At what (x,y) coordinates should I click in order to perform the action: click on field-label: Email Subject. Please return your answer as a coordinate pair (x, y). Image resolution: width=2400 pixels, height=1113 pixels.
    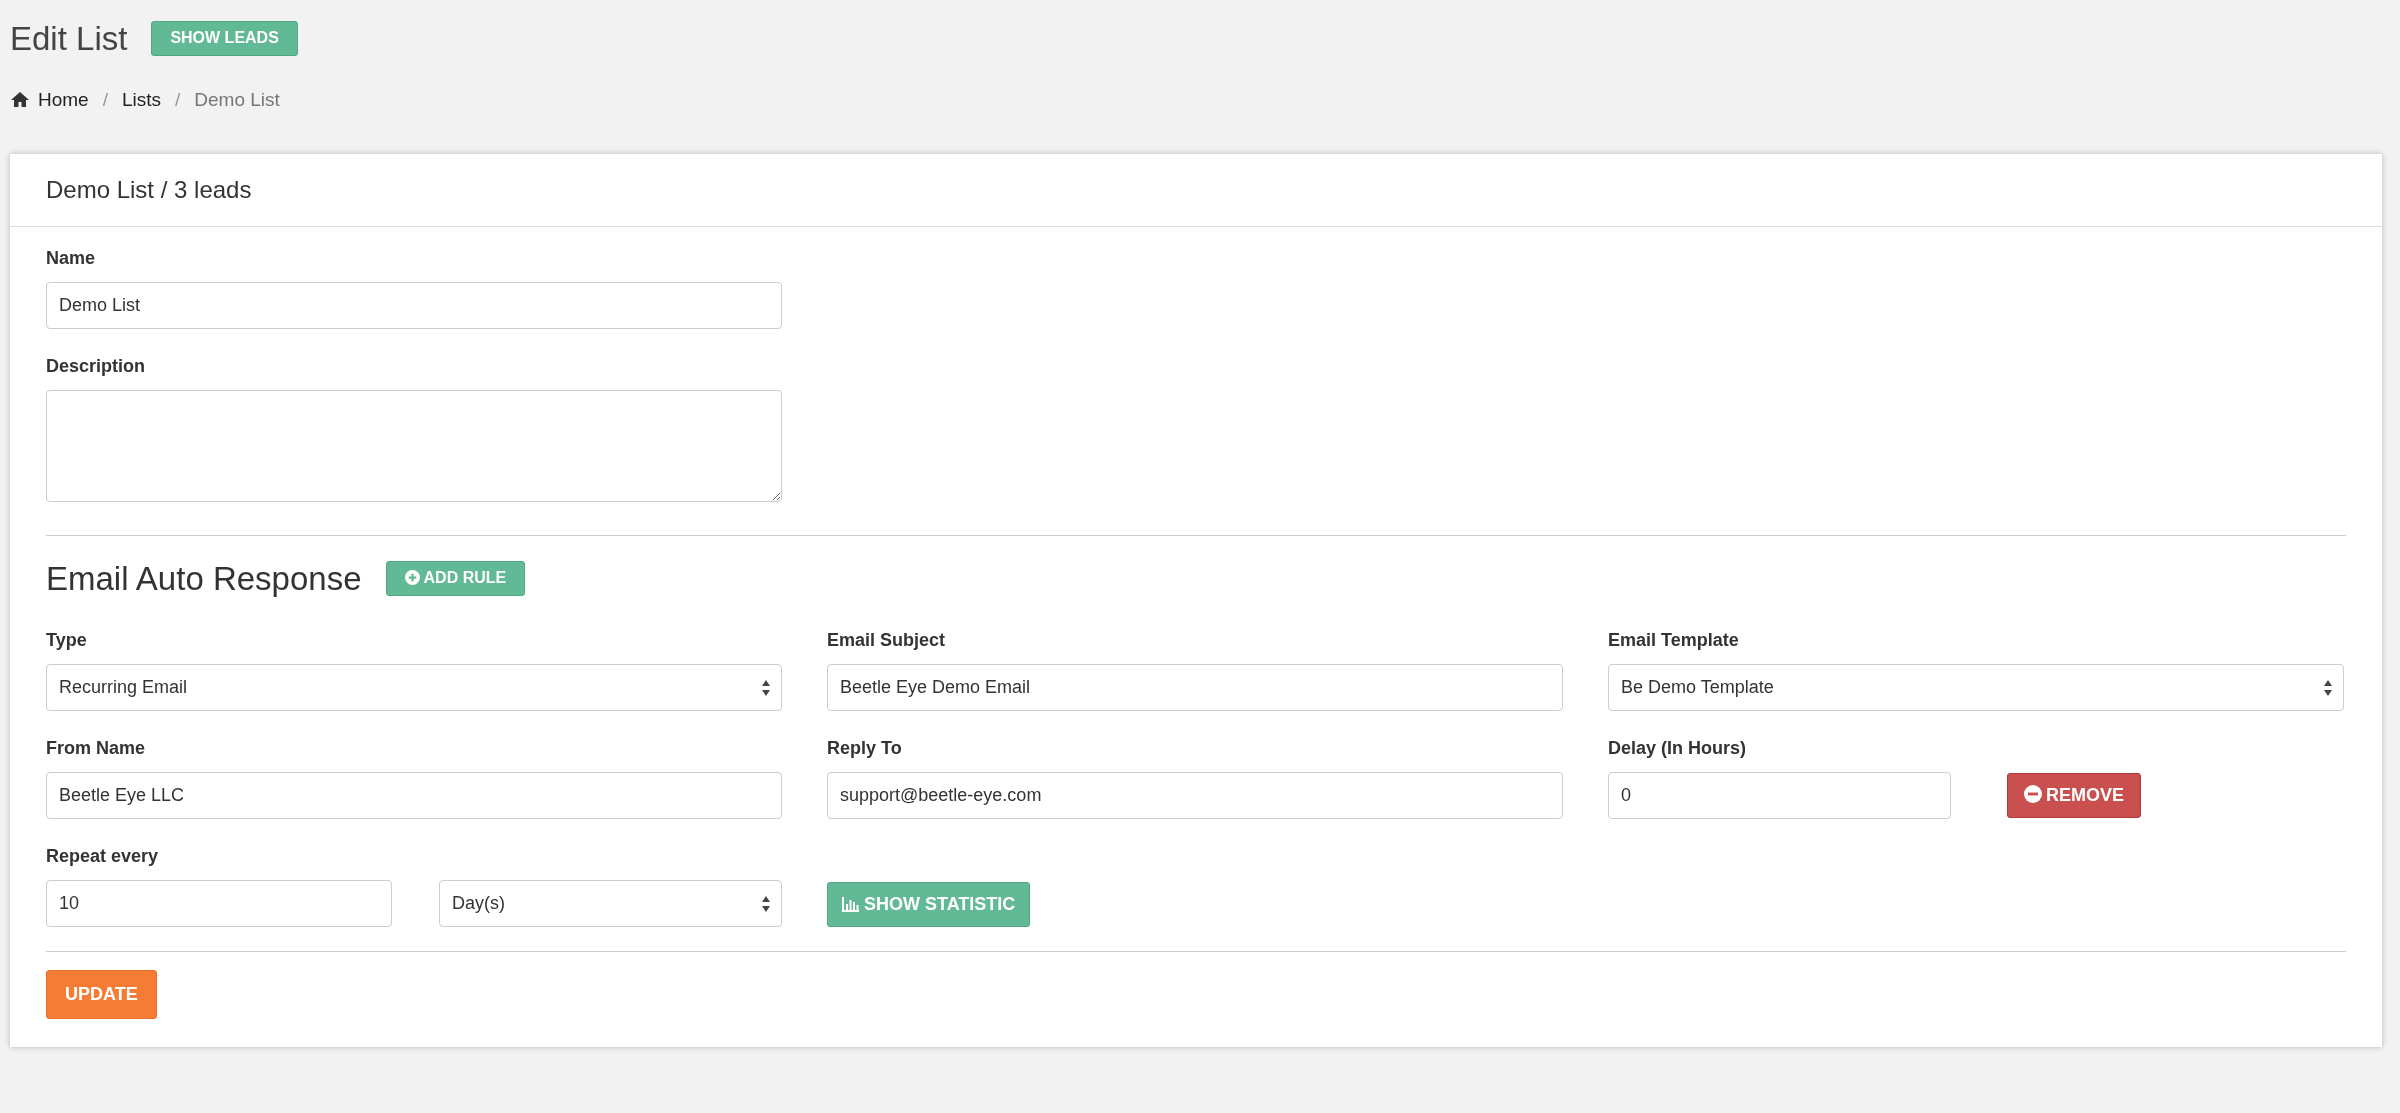
    Looking at the image, I should click on (887, 640).